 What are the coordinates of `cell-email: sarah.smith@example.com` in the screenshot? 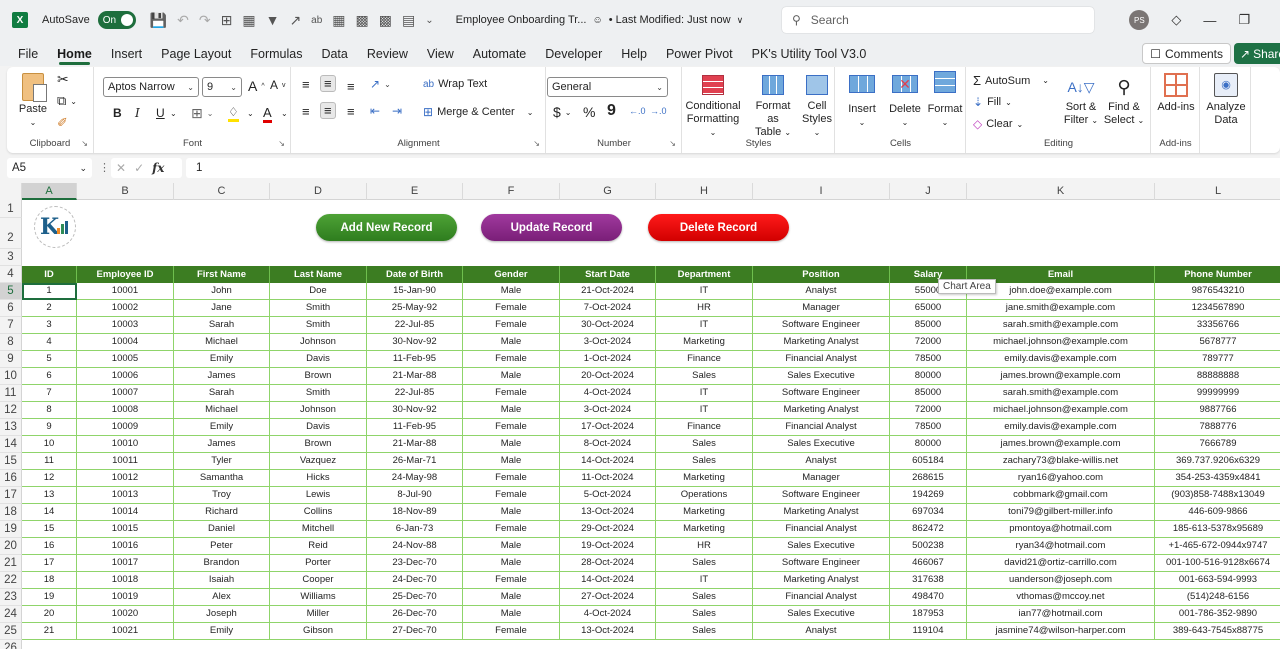 It's located at (1061, 325).